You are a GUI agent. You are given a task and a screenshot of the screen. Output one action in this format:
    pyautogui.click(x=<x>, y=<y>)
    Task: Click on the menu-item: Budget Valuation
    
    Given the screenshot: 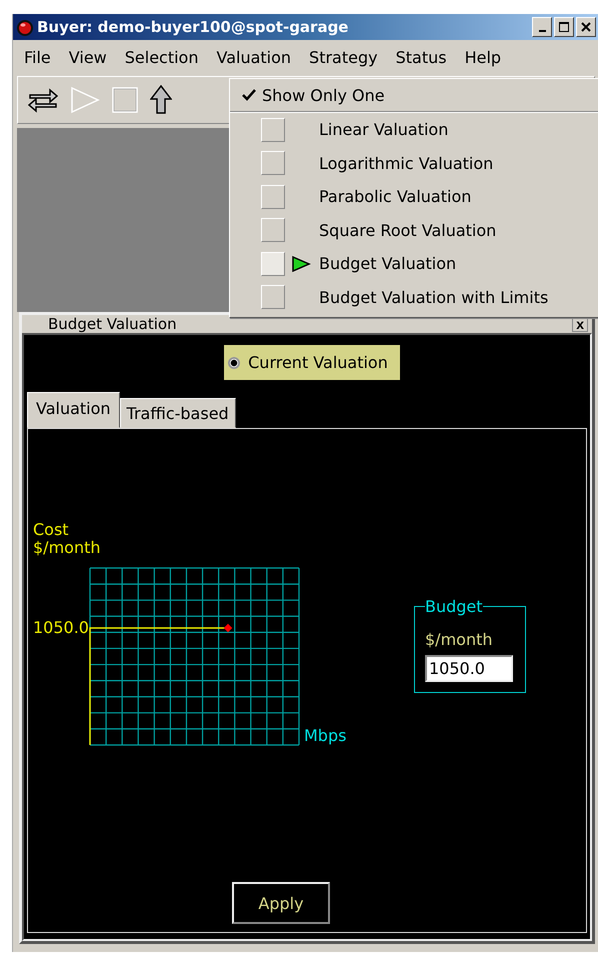 What is the action you would take?
    pyautogui.click(x=414, y=263)
    